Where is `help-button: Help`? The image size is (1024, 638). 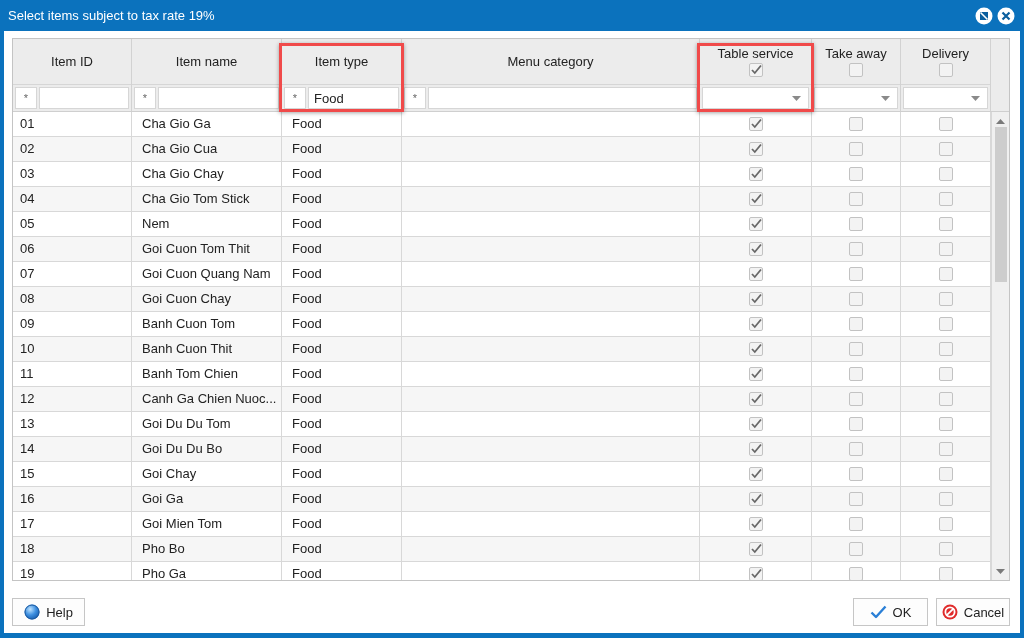
help-button: Help is located at coordinates (48, 612).